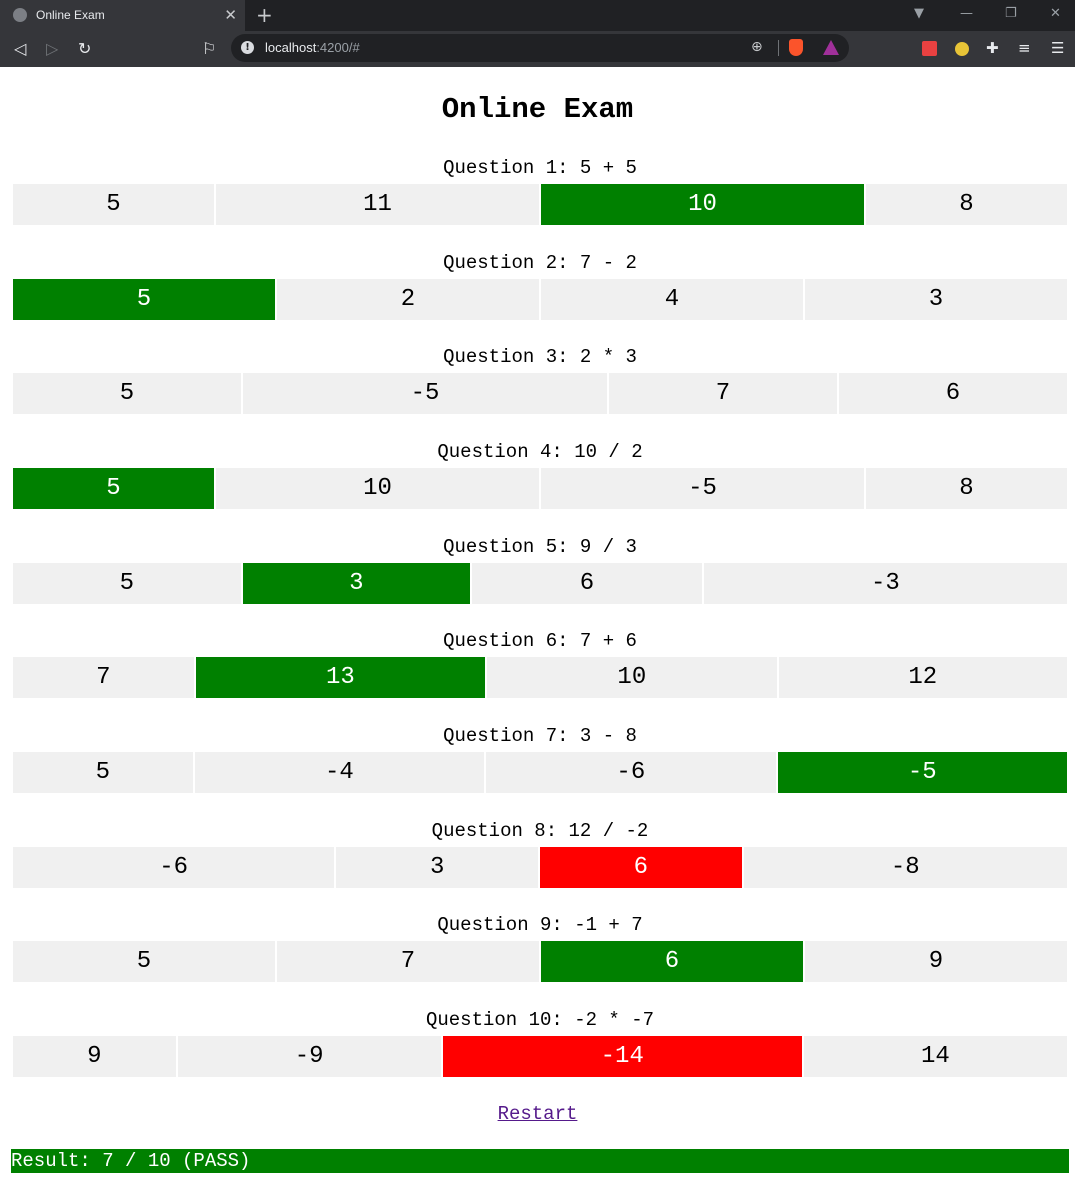  What do you see at coordinates (1024, 48) in the screenshot?
I see `reading-list-icon: ≡` at bounding box center [1024, 48].